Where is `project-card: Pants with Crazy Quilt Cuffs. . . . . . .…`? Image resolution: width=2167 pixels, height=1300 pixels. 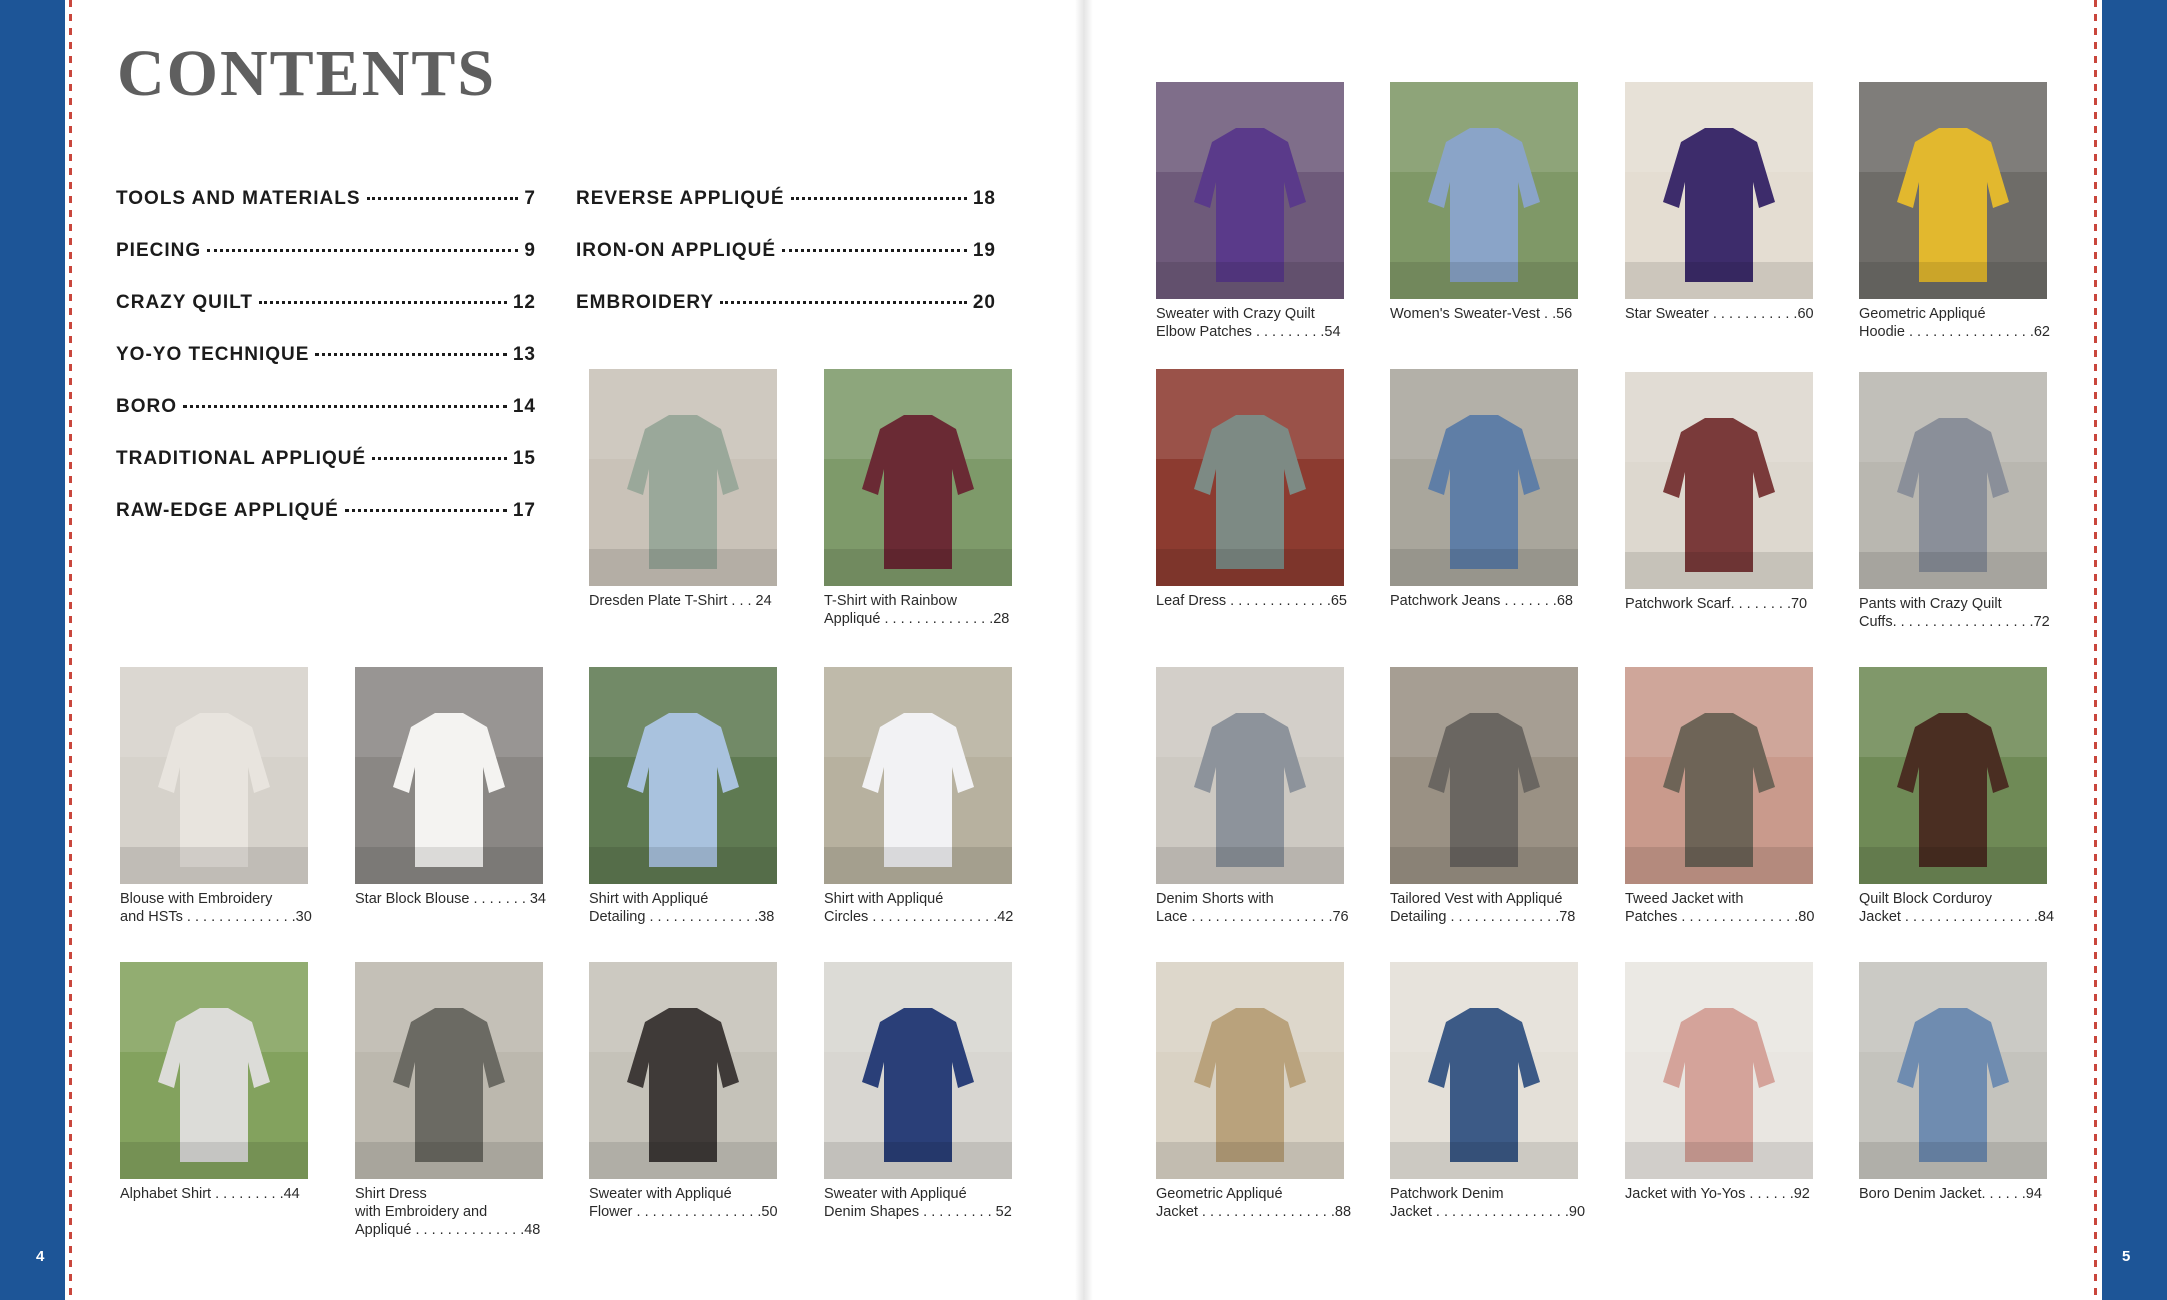
project-card: Pants with Crazy Quilt Cuffs. . . . . . .… is located at coordinates (1954, 501).